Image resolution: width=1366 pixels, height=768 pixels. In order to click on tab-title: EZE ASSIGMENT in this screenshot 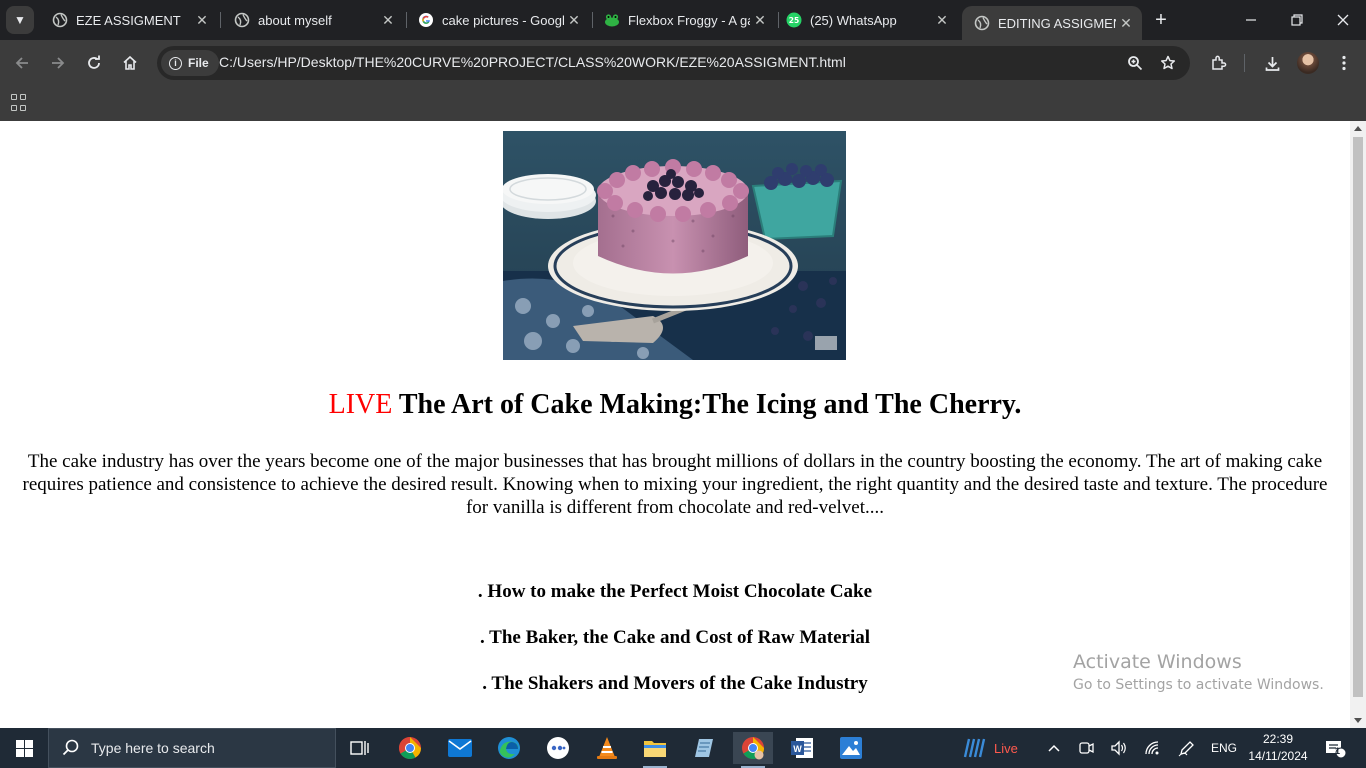, I will do `click(128, 20)`.